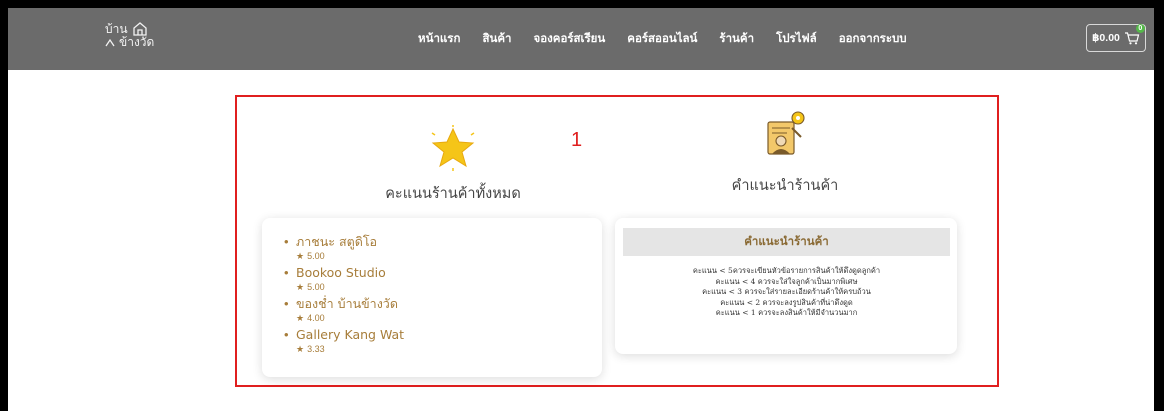 This screenshot has height=411, width=1164. I want to click on advisor-icon, so click(786, 133).